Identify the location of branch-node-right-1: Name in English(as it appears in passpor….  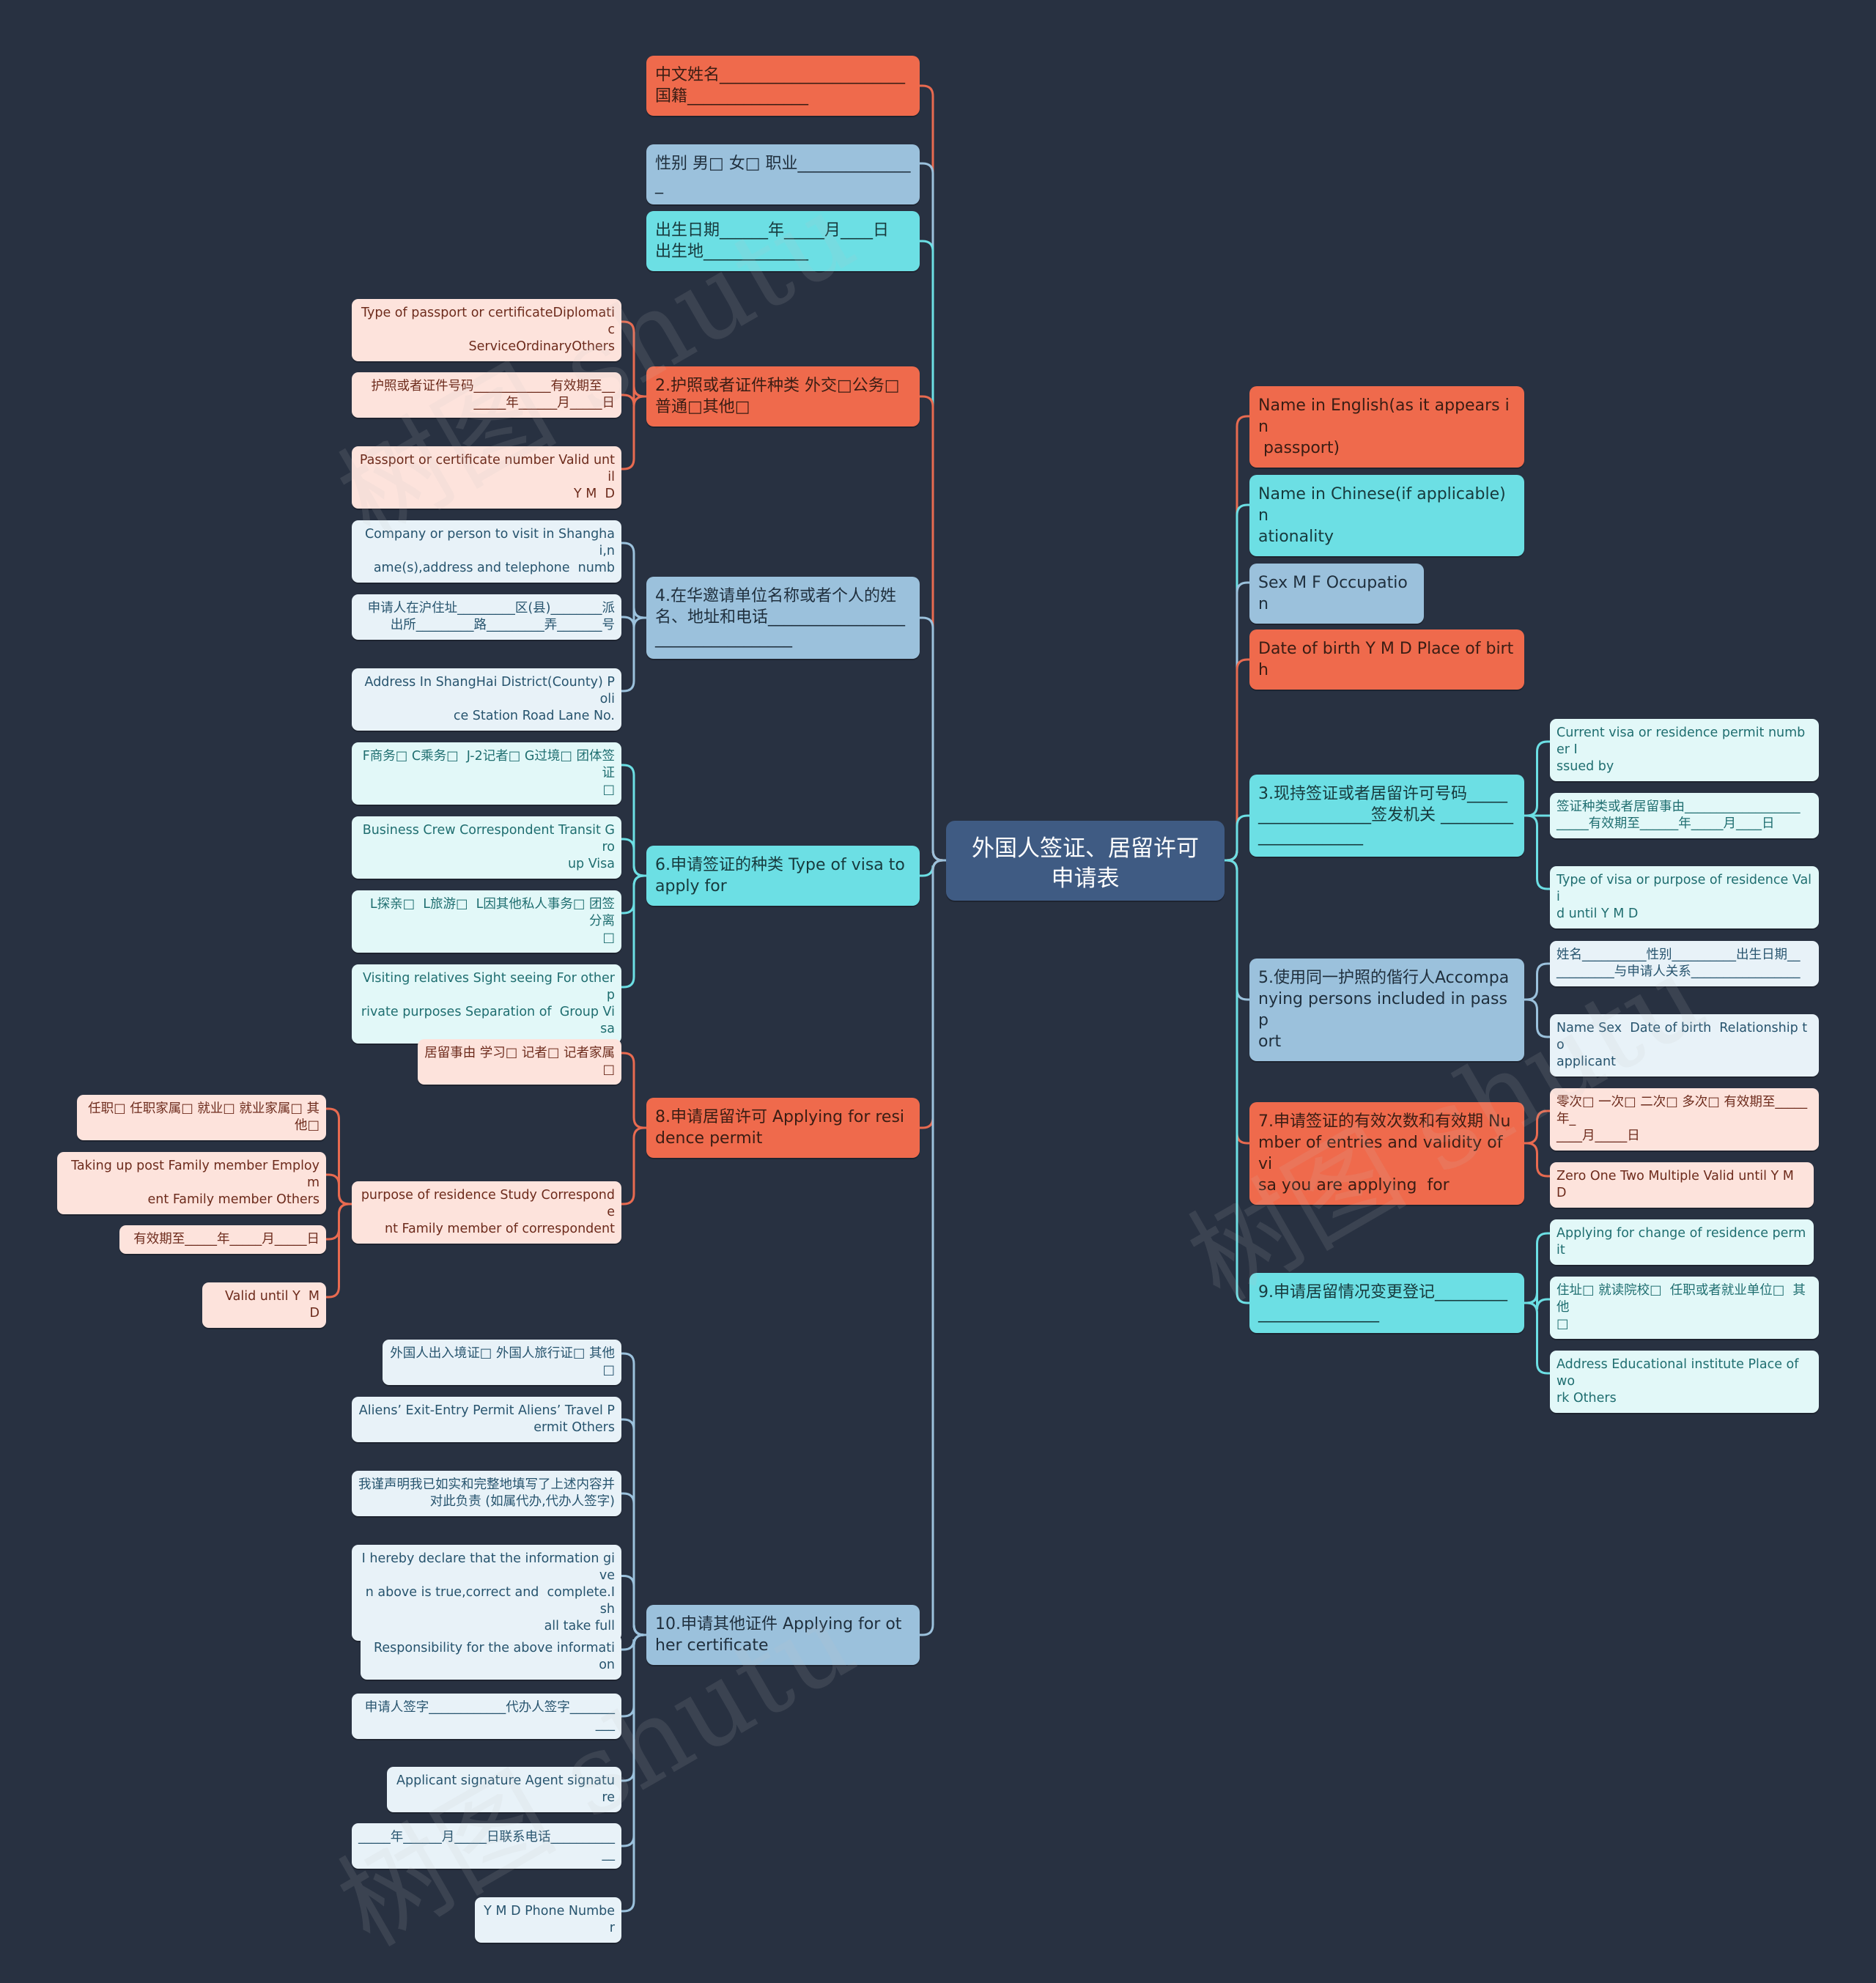
(1386, 427).